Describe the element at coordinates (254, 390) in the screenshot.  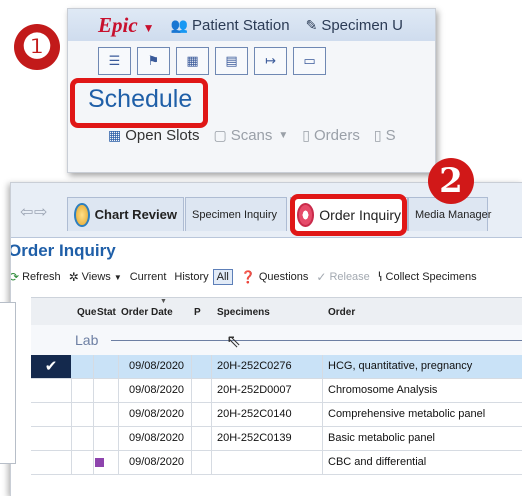
I see `specimen-cell: 20H-252D0007` at that location.